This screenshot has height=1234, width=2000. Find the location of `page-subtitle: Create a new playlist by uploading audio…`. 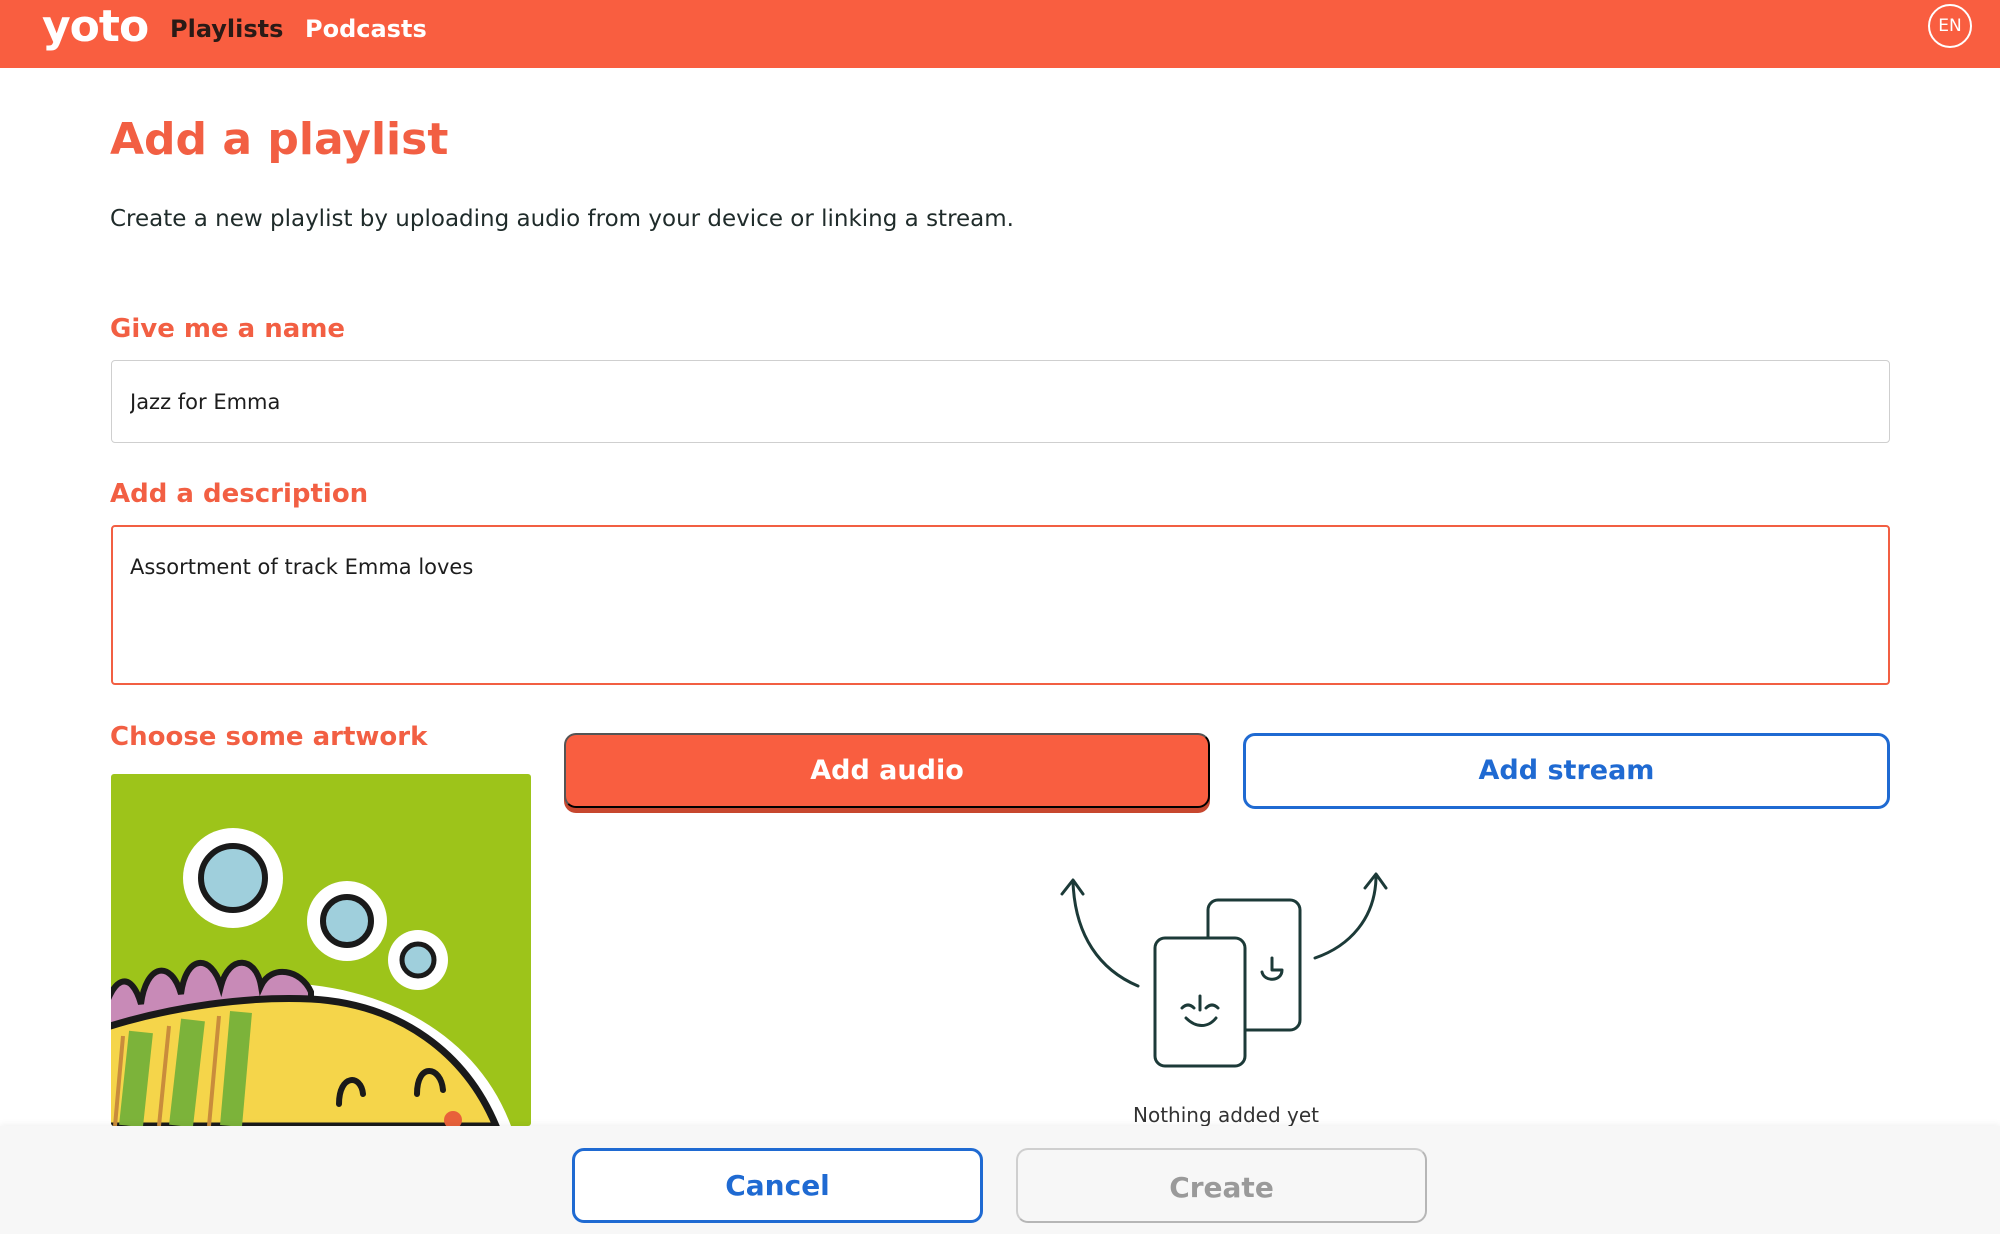

page-subtitle: Create a new playlist by uploading audio… is located at coordinates (562, 219).